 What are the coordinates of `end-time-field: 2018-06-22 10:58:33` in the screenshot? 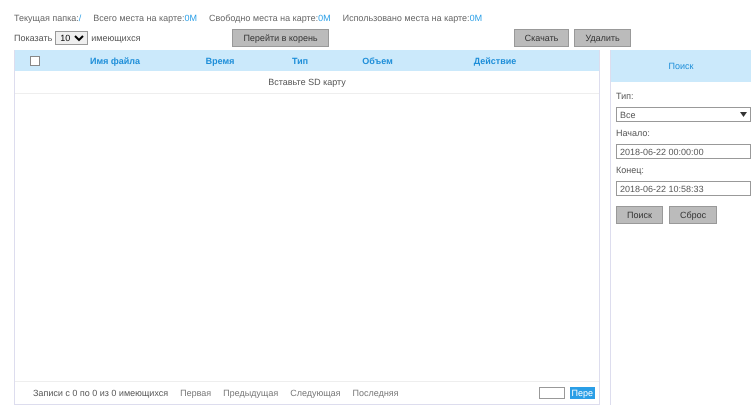 It's located at (683, 188).